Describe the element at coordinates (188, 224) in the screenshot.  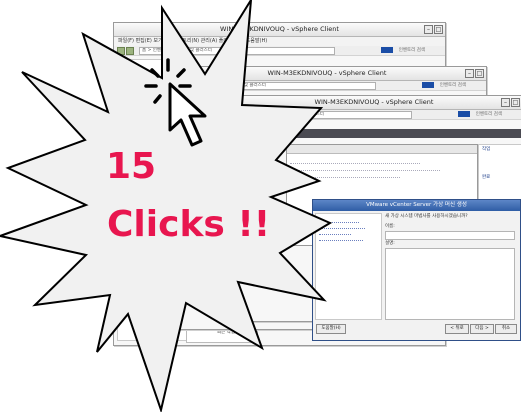
I see `click-word: Clicks !!` at that location.